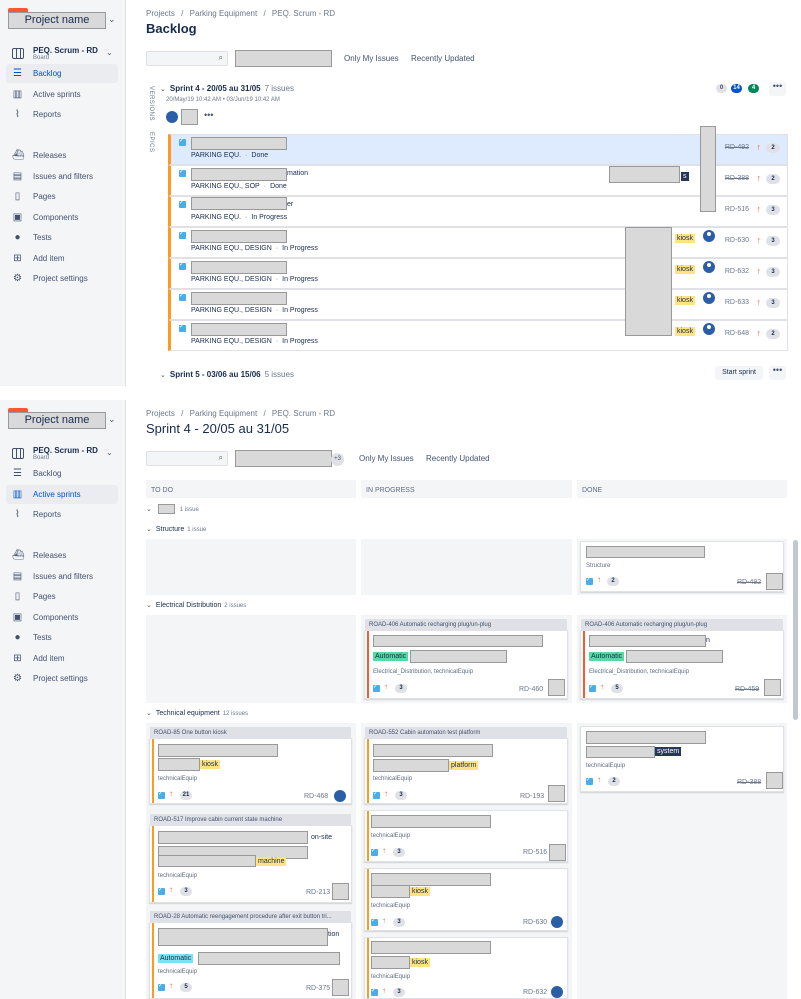 This screenshot has width=801, height=999. I want to click on sprint-menu-button: •••, so click(777, 89).